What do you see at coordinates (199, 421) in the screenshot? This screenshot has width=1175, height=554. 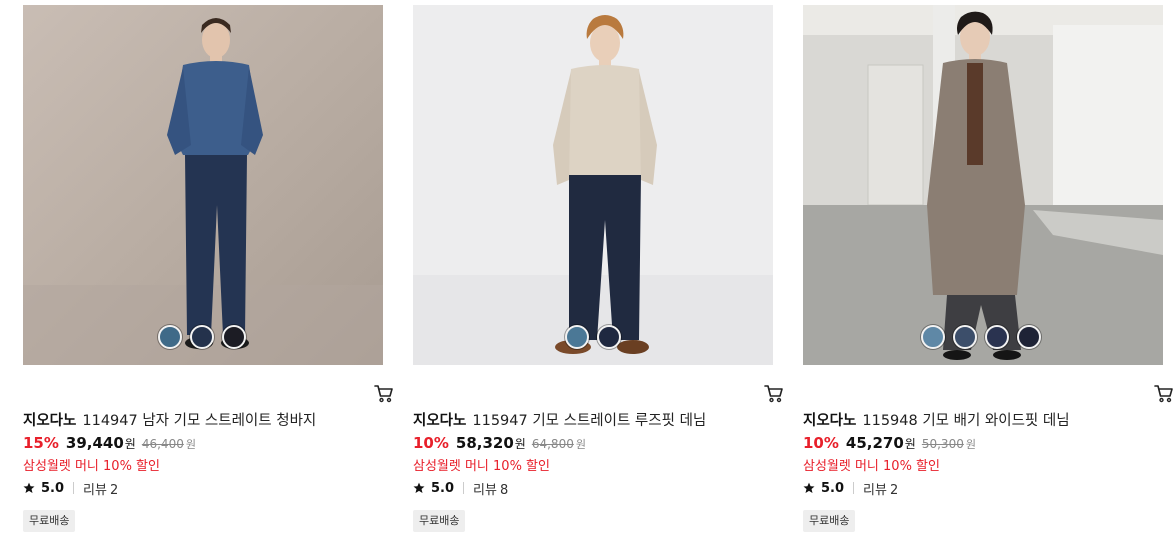 I see `product-name: 114947 남자 기모 스트레이트 청바지` at bounding box center [199, 421].